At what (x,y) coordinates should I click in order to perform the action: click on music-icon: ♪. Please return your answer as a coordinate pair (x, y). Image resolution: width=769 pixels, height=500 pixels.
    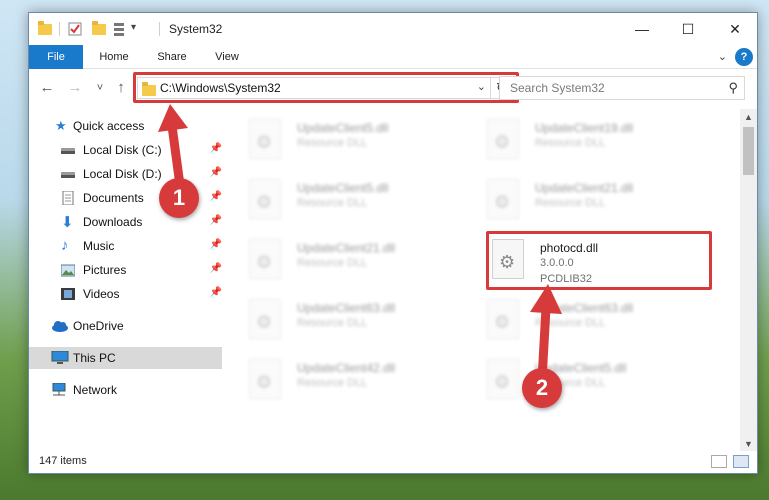
    Looking at the image, I should click on (65, 245).